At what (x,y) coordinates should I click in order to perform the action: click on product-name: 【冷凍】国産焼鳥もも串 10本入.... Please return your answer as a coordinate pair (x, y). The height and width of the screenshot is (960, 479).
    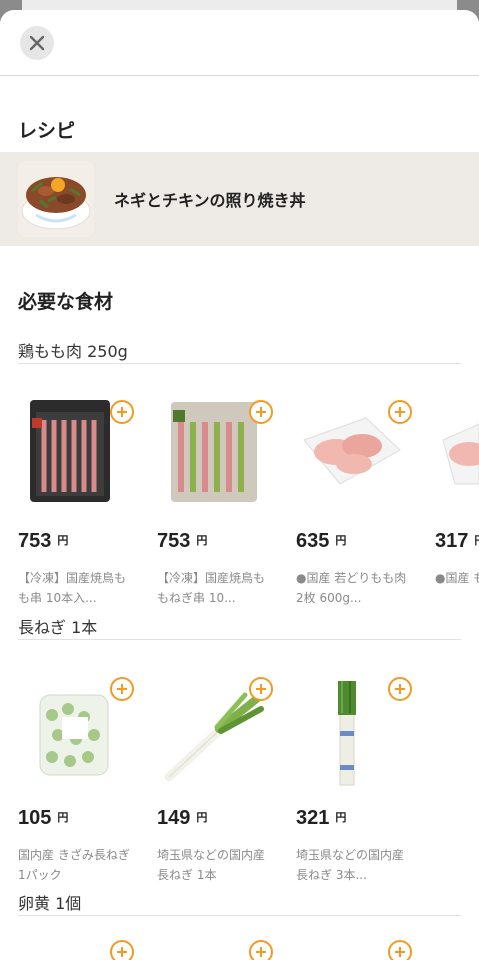
    Looking at the image, I should click on (72, 588).